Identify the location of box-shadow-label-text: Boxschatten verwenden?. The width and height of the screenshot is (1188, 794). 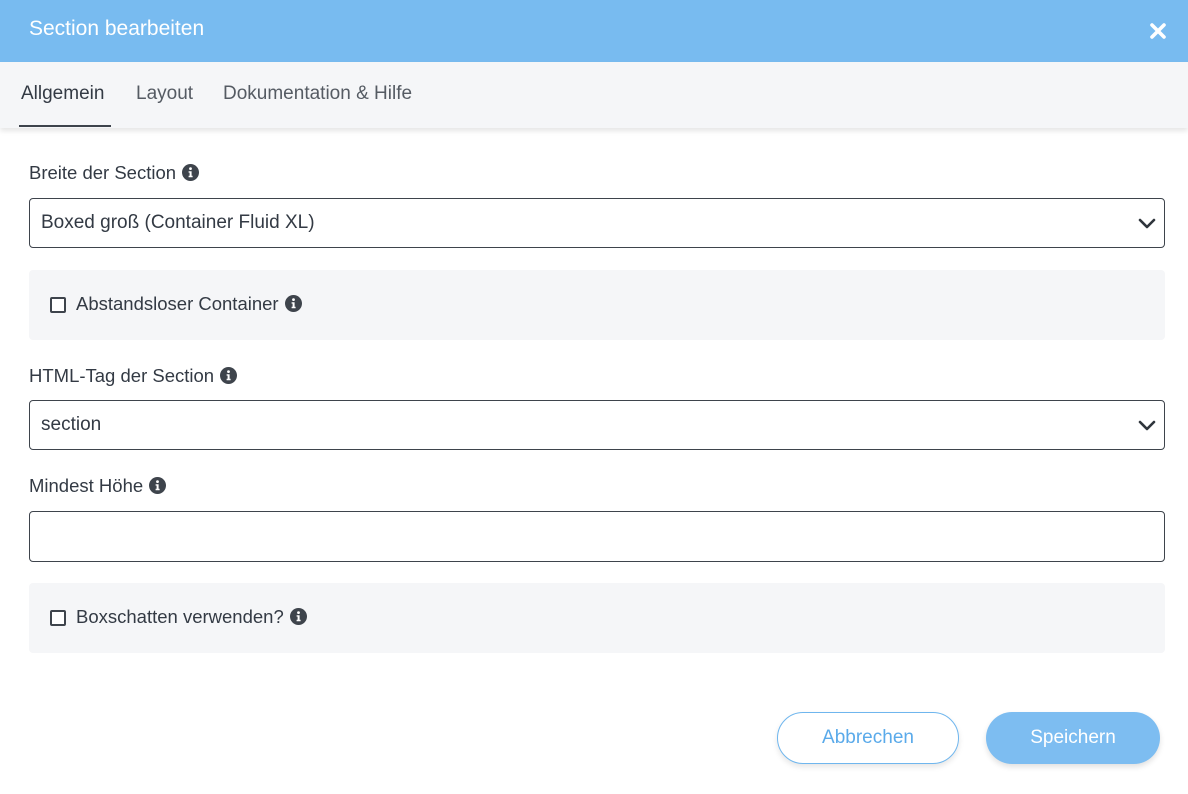
(180, 616).